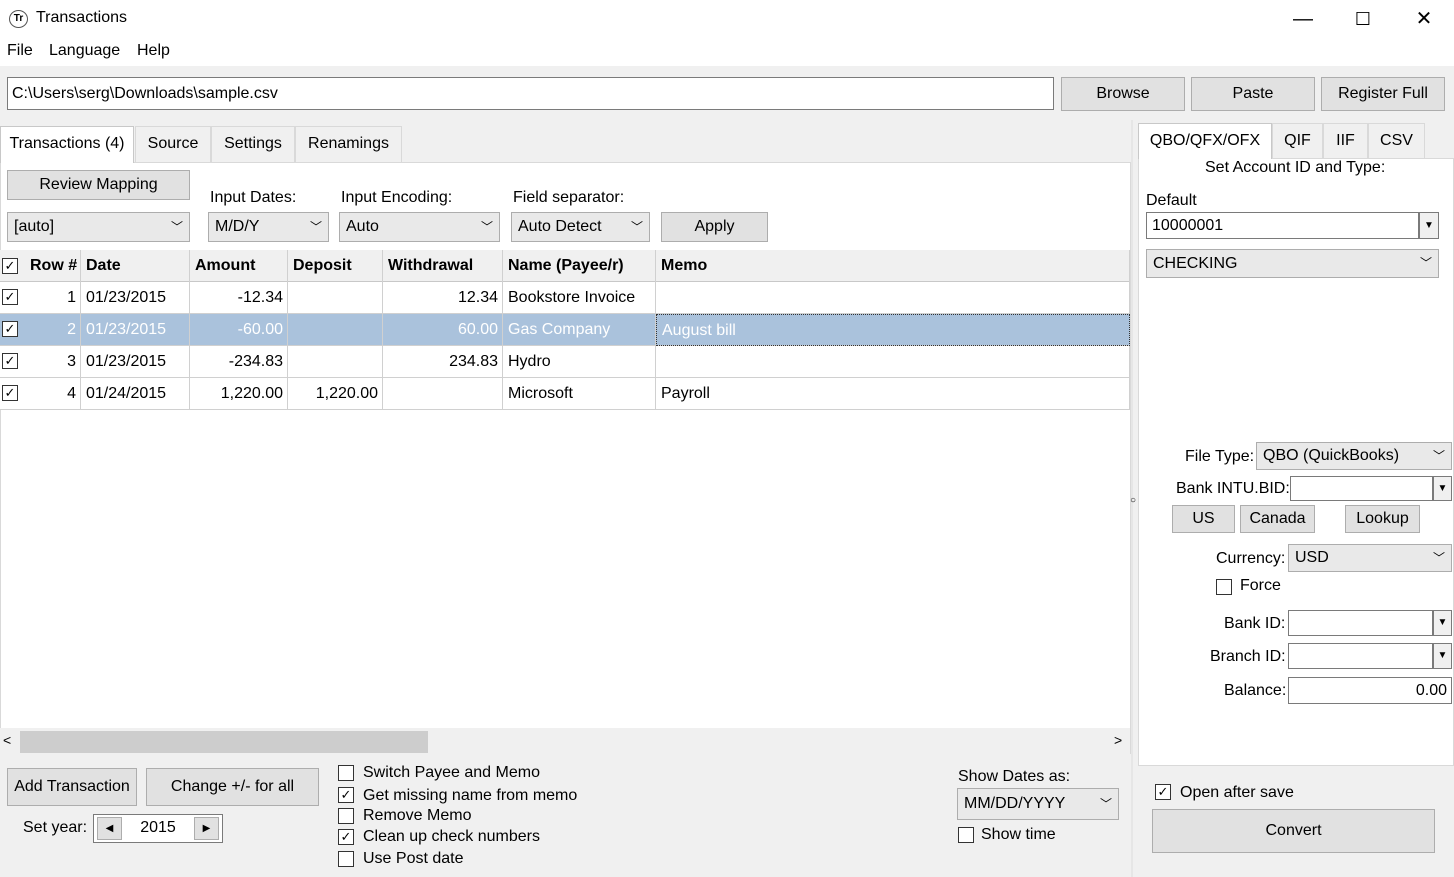 The width and height of the screenshot is (1454, 877). What do you see at coordinates (443, 298) in the screenshot?
I see `cell-withdrawal: 12.34` at bounding box center [443, 298].